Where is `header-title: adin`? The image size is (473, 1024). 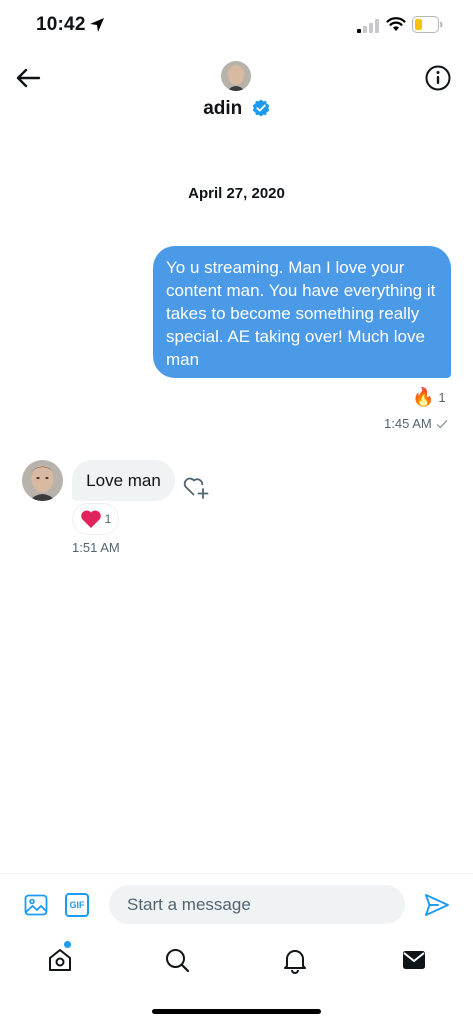 header-title: adin is located at coordinates (236, 109).